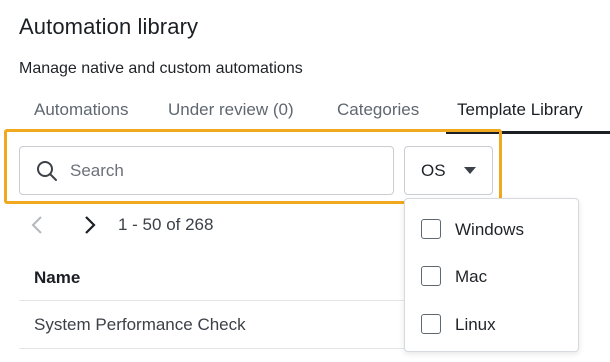 Image resolution: width=610 pixels, height=362 pixels. What do you see at coordinates (57, 278) in the screenshot?
I see `column-header-name: Name` at bounding box center [57, 278].